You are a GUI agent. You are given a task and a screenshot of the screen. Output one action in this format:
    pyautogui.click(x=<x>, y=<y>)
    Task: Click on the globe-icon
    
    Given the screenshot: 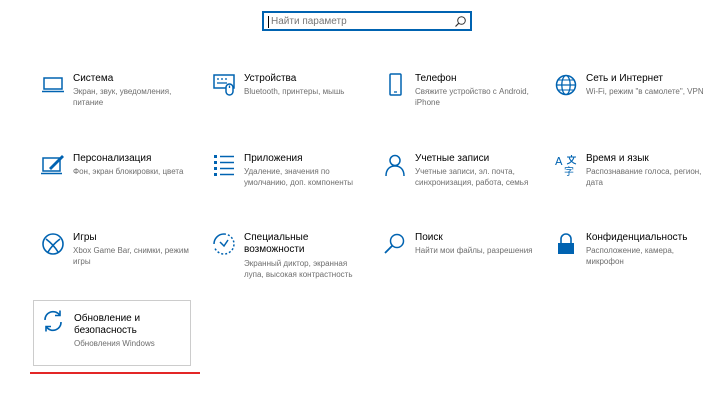 What is the action you would take?
    pyautogui.click(x=566, y=85)
    